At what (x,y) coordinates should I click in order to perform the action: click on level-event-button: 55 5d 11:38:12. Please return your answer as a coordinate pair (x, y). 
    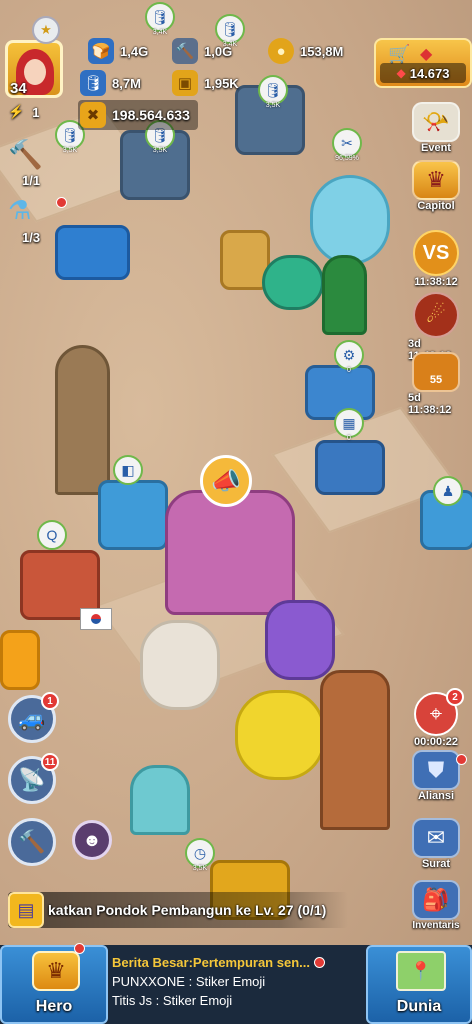
    Looking at the image, I should click on (436, 384).